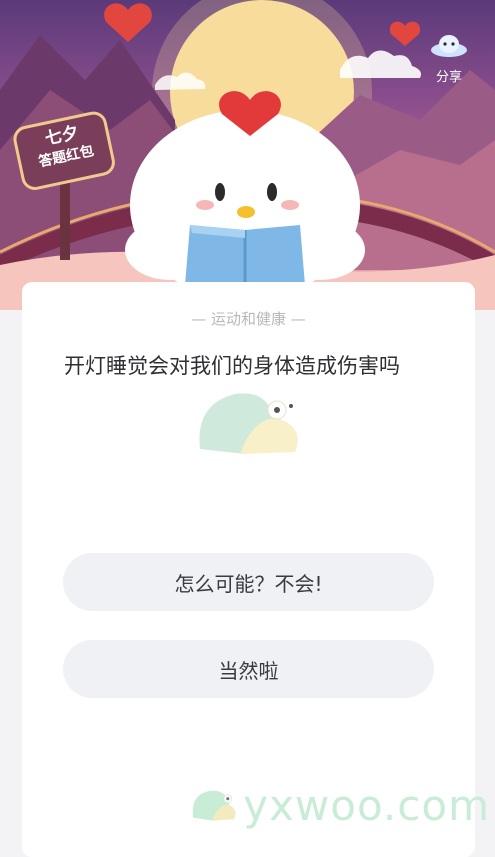 The image size is (495, 857). Describe the element at coordinates (248, 582) in the screenshot. I see `option-1-button: 怎么可能？不会!` at that location.